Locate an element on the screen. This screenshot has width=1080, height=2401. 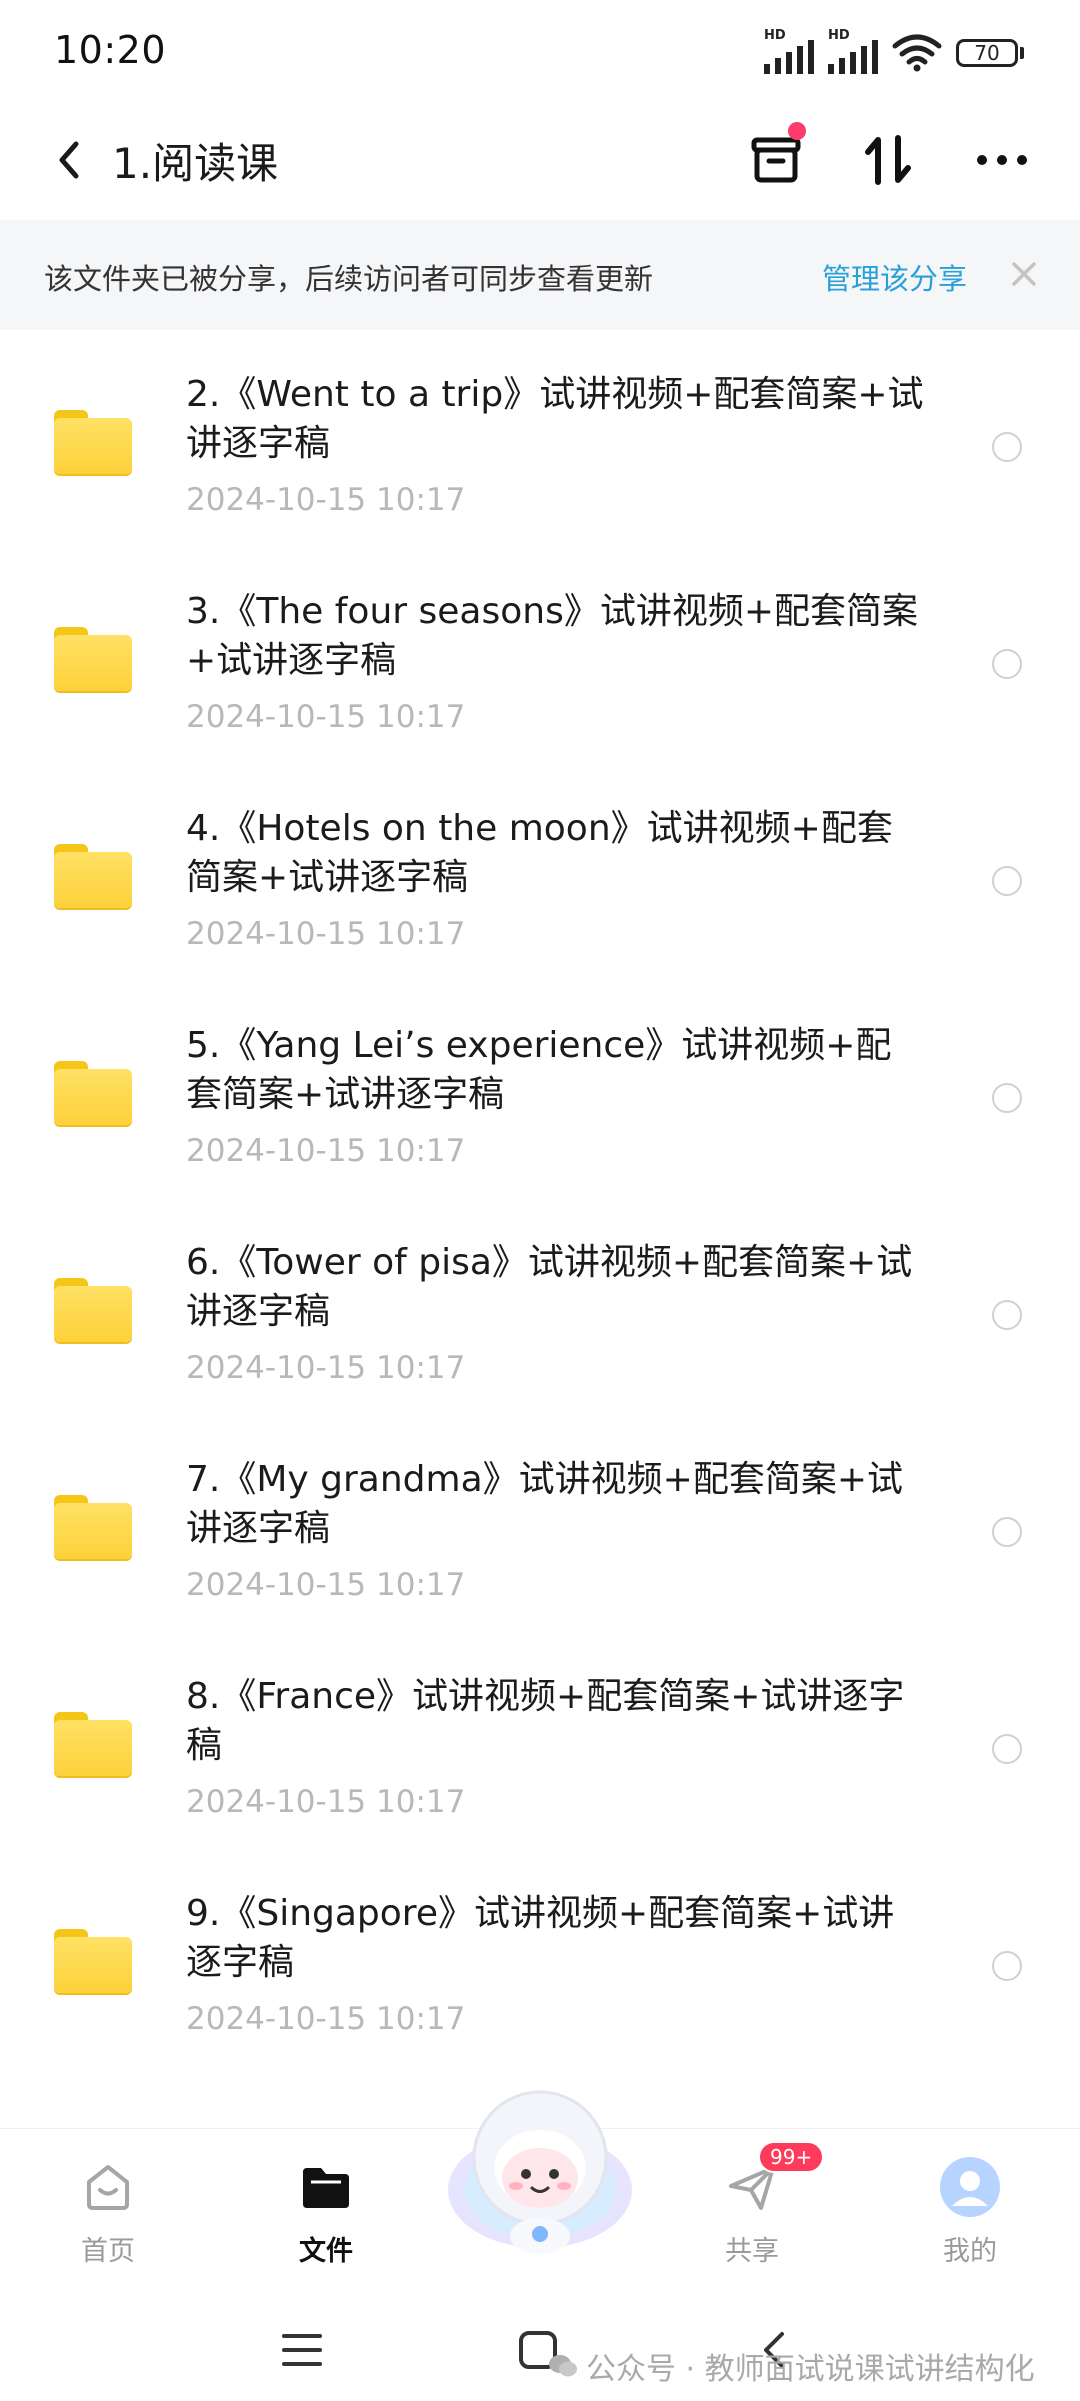
nav-files: 文件 is located at coordinates (326, 2208).